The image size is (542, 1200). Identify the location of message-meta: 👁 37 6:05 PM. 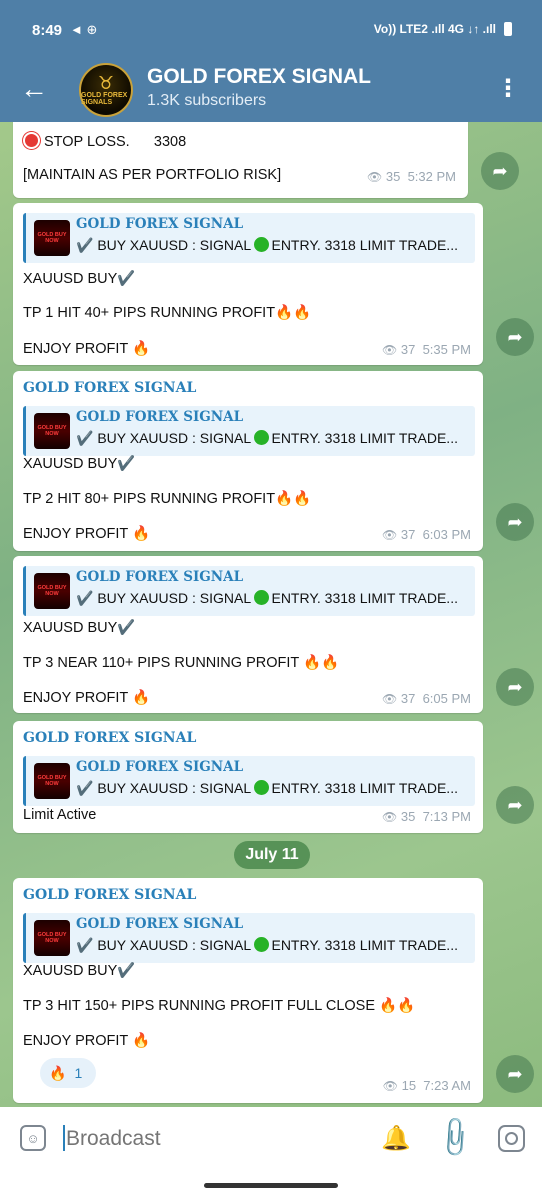
(426, 698).